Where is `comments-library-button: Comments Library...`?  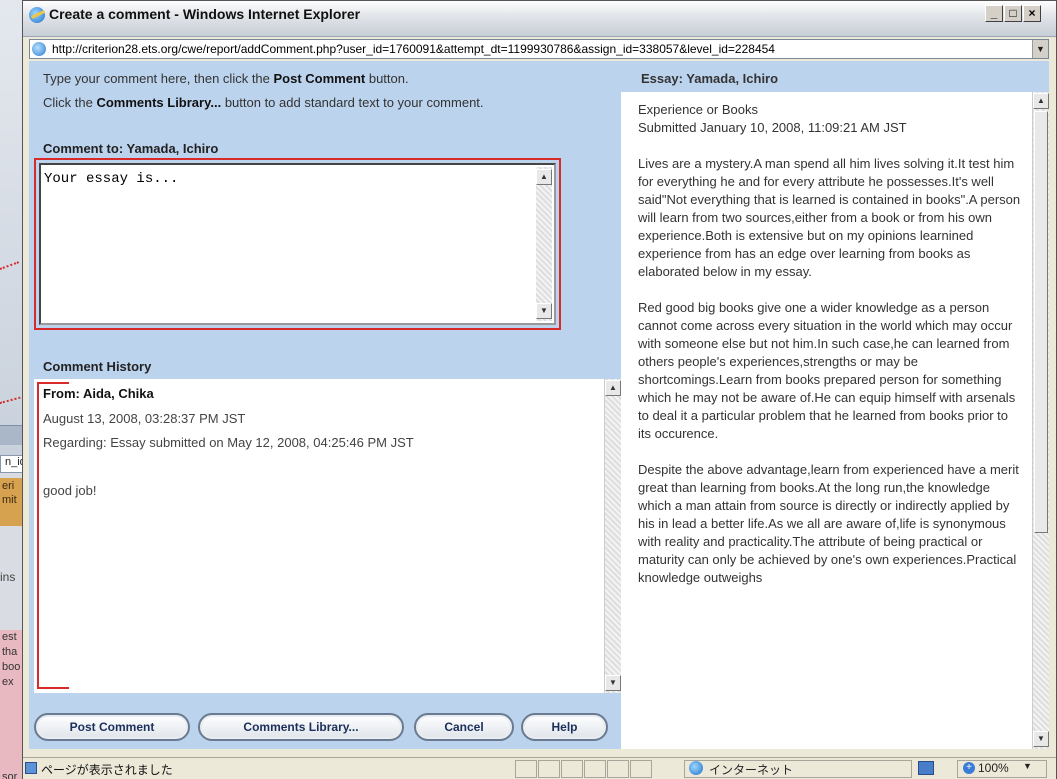 comments-library-button: Comments Library... is located at coordinates (301, 727).